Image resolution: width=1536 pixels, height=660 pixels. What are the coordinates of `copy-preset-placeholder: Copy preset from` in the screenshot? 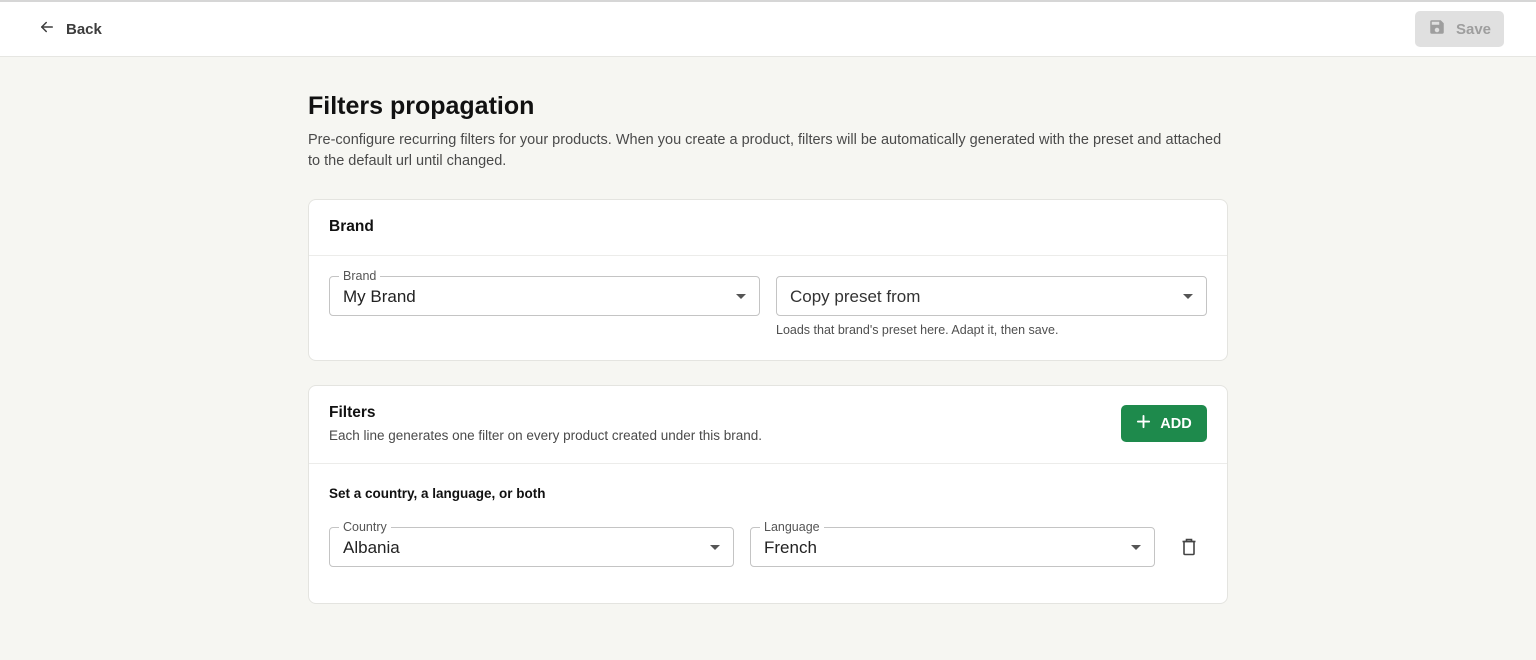 It's located at (855, 296).